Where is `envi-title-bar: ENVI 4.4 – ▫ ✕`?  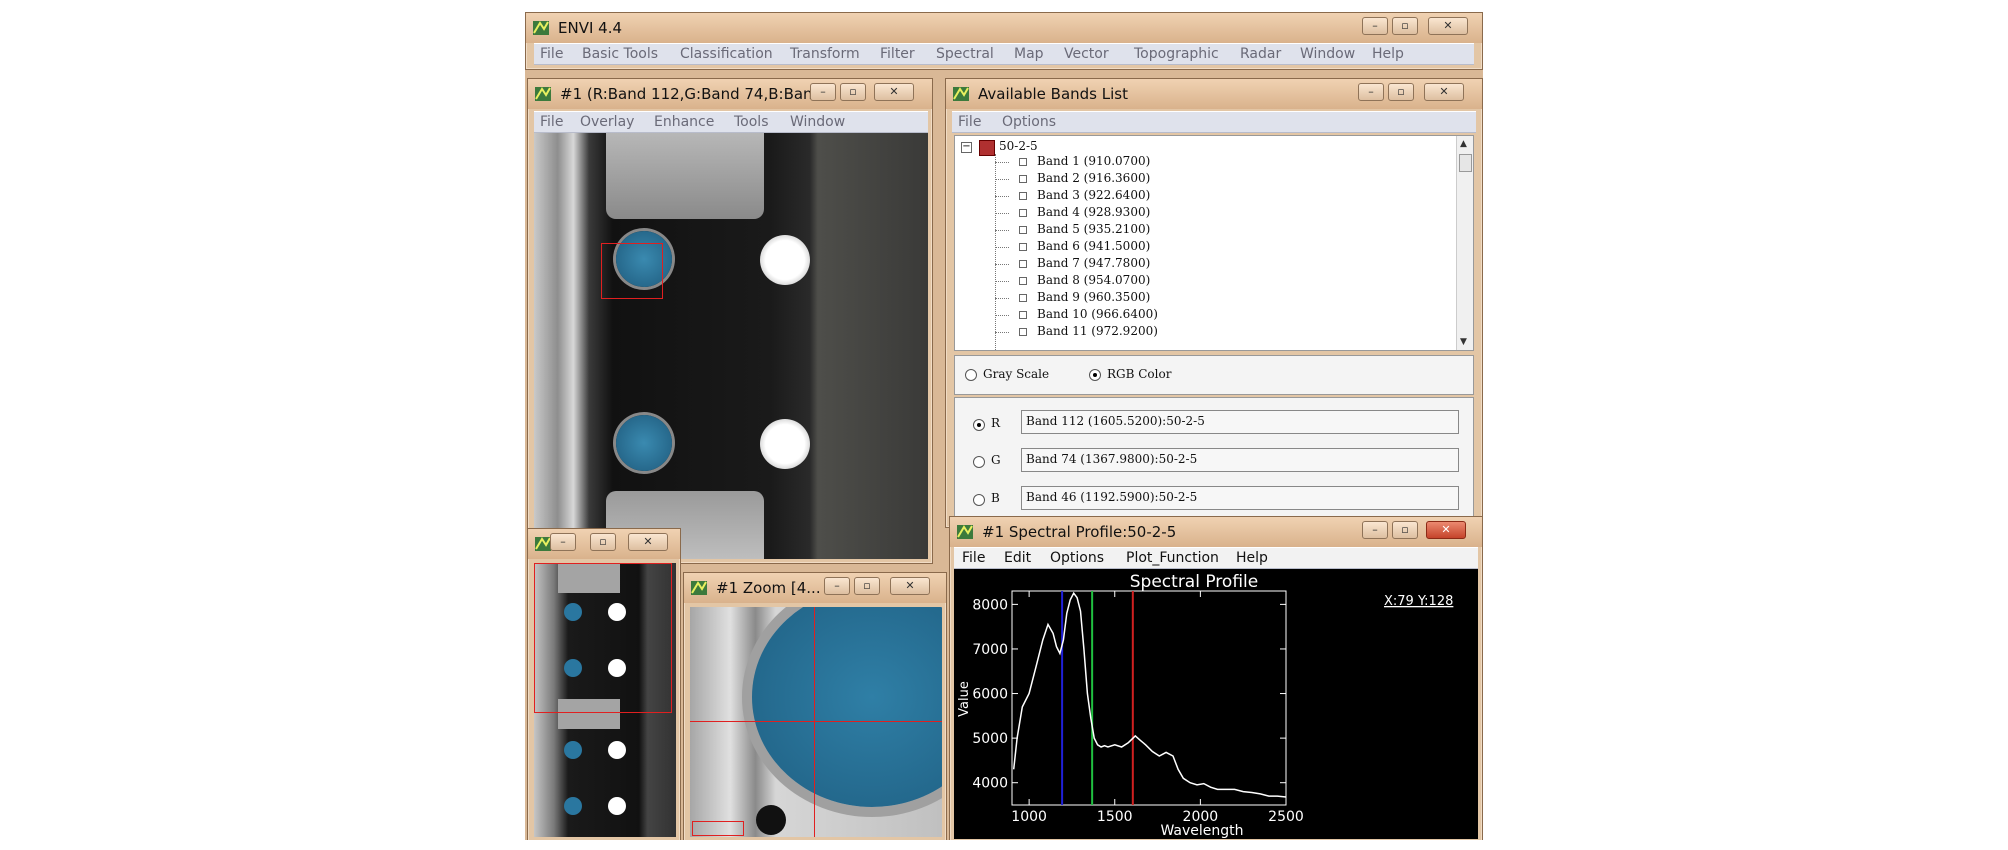 envi-title-bar: ENVI 4.4 – ▫ ✕ is located at coordinates (1004, 28).